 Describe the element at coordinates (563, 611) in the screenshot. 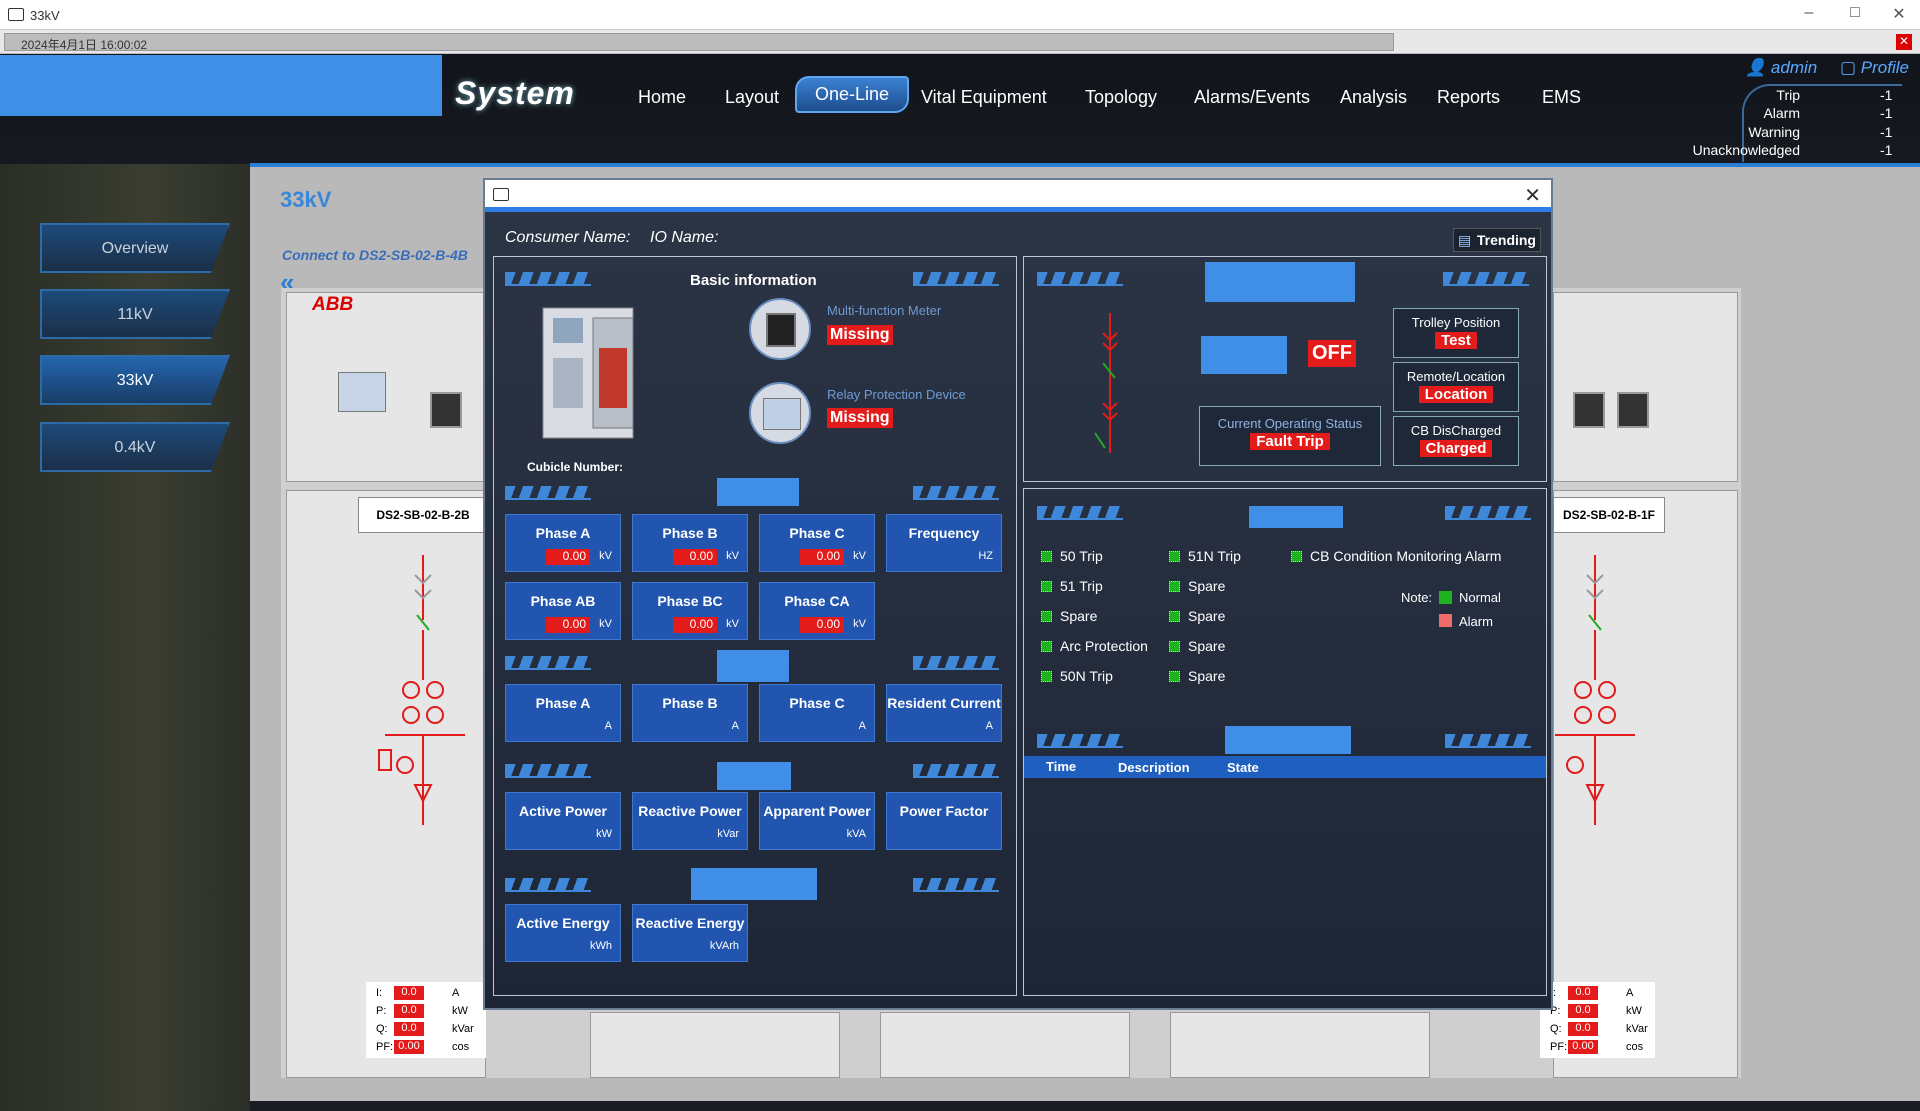

I see `tile-phase-ab-voltage: Phase AB 0.00 kV` at that location.